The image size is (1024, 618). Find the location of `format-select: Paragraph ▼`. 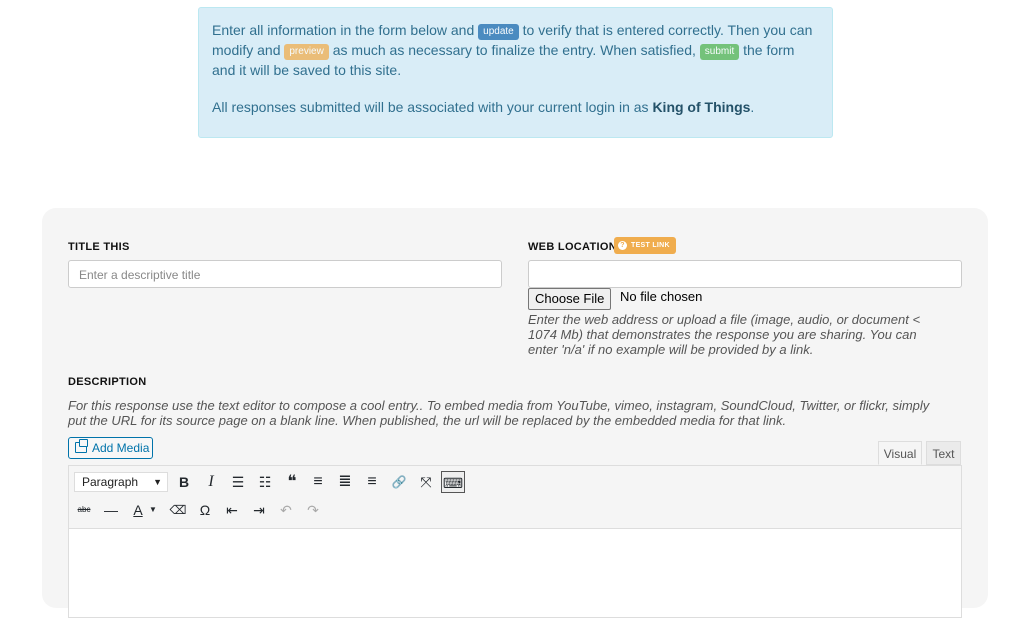

format-select: Paragraph ▼ is located at coordinates (121, 482).